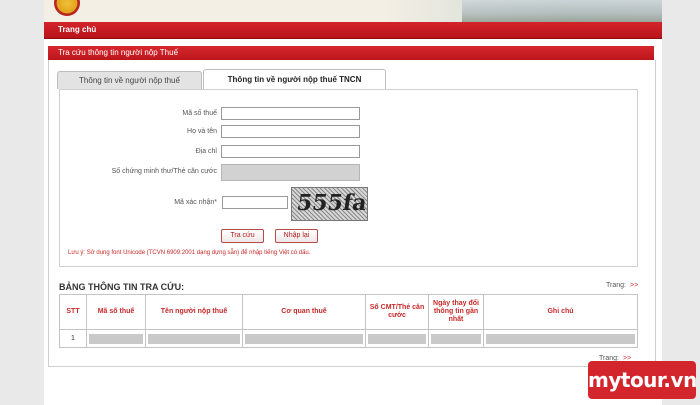 The height and width of the screenshot is (405, 700). I want to click on cell-last-changed, so click(456, 338).